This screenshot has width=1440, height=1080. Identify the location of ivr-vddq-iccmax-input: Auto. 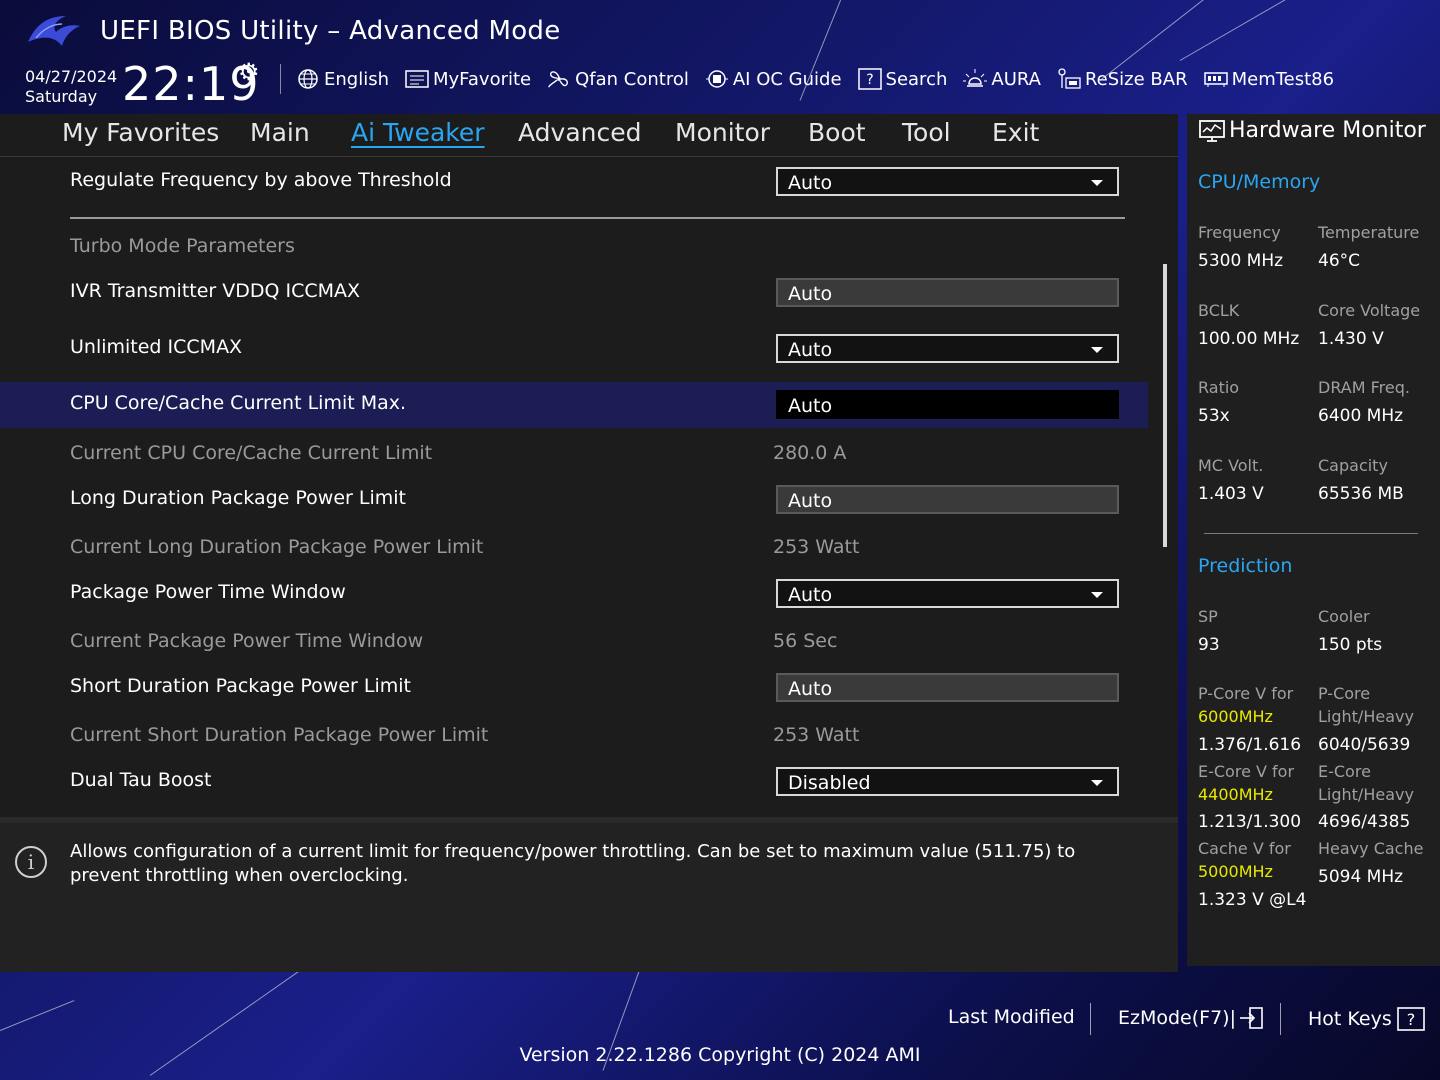
(947, 292).